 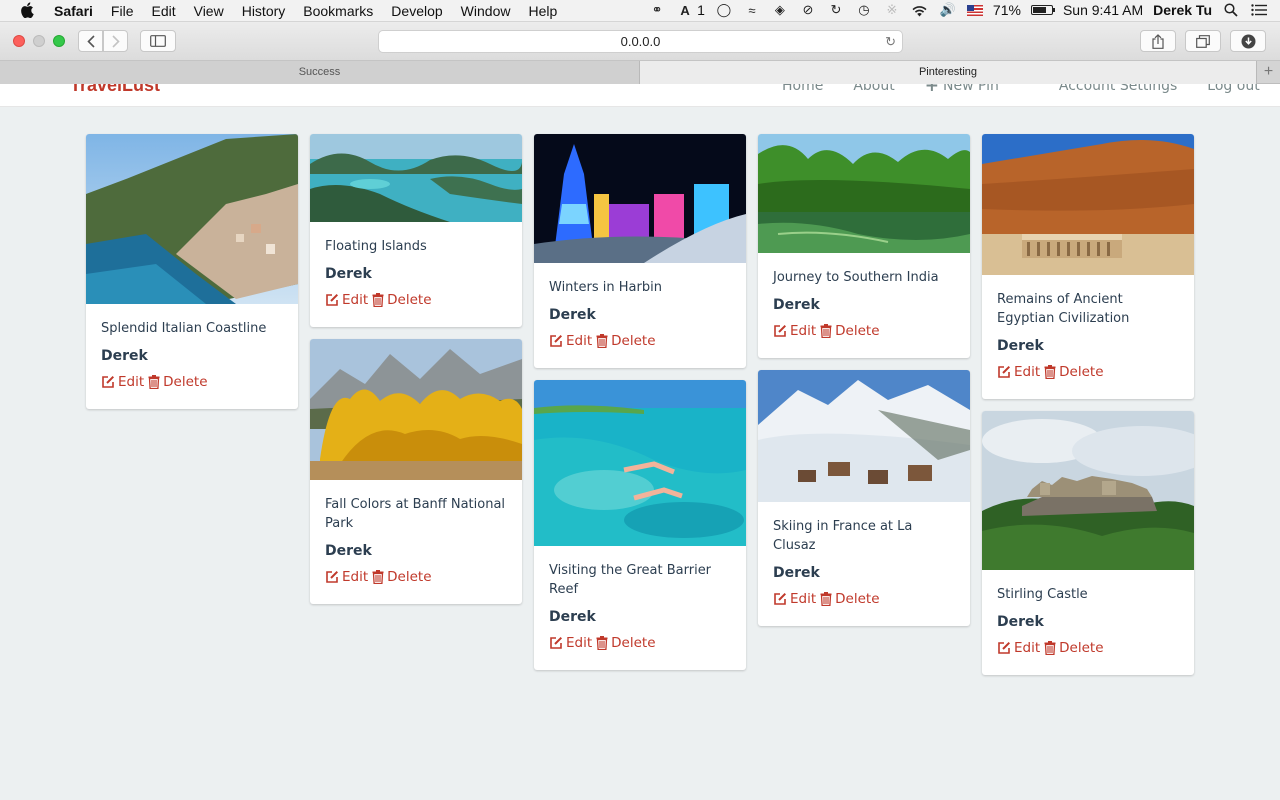 I want to click on tab-pinteresting: Pinteresting, so click(x=948, y=72).